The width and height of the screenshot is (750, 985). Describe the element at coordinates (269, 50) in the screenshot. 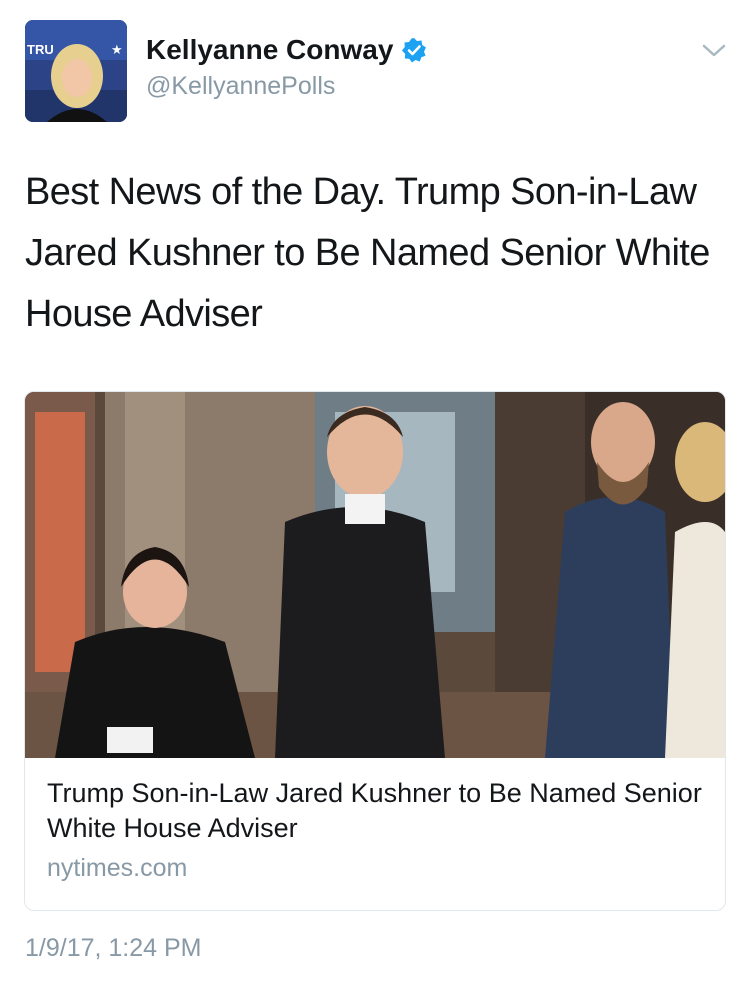

I see `display-name: Kellyanne Conway` at that location.